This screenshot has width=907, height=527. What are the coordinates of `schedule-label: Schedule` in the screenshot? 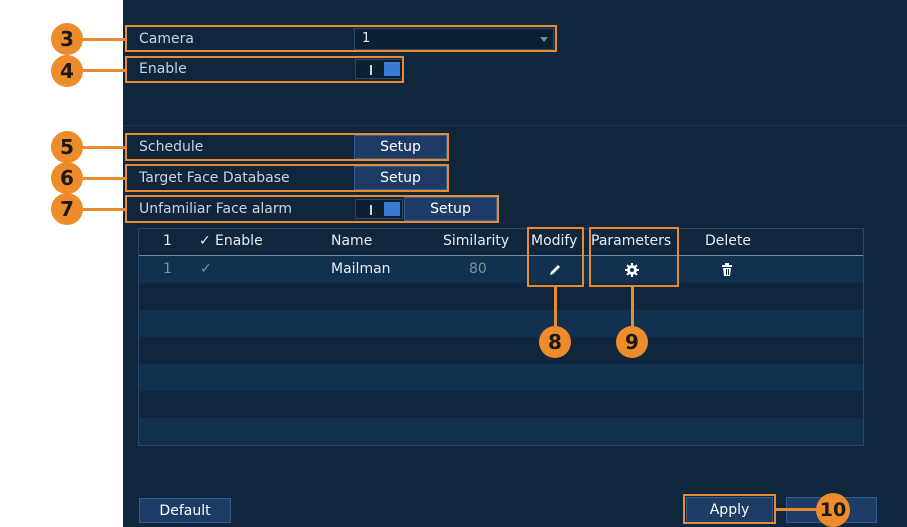 It's located at (171, 147).